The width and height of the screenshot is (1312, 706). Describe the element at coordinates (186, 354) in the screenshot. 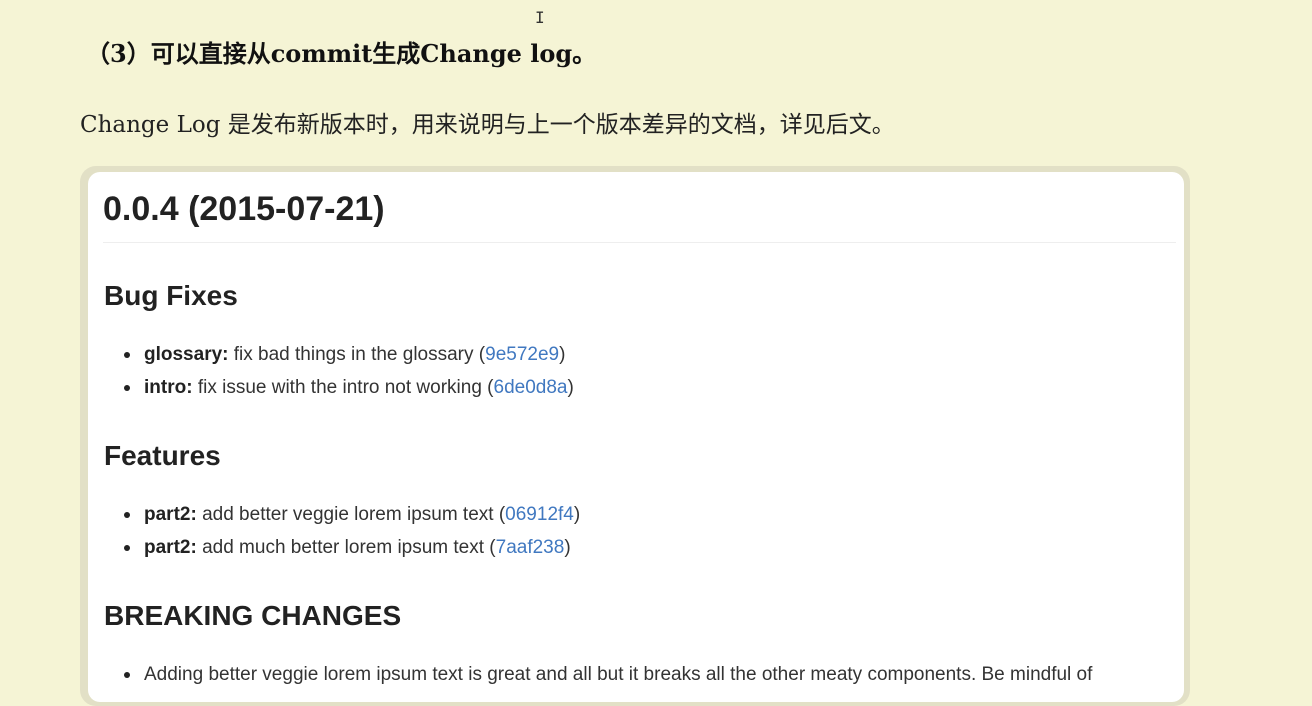

I see `commit-scope: glossary:` at that location.